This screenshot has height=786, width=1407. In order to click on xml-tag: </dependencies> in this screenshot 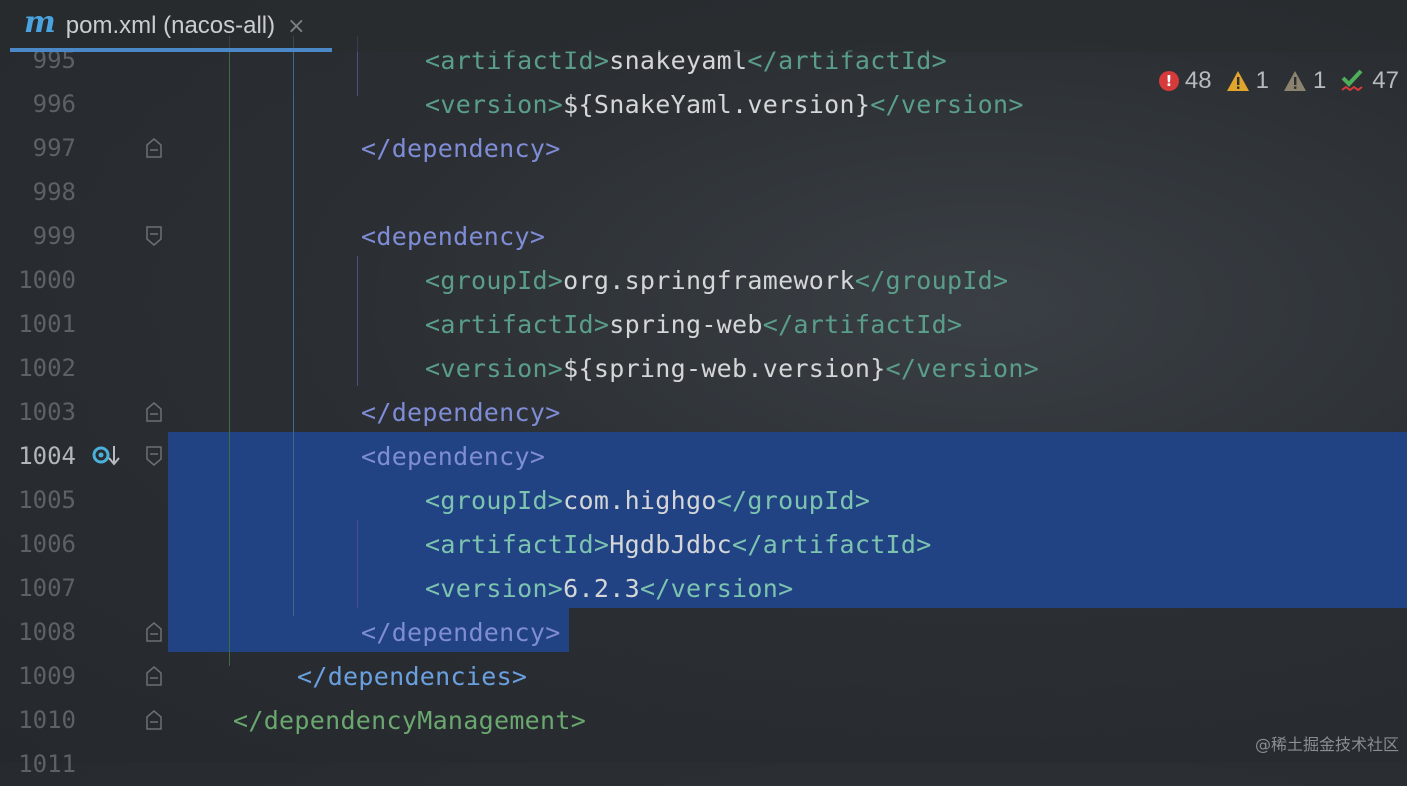, I will do `click(412, 676)`.